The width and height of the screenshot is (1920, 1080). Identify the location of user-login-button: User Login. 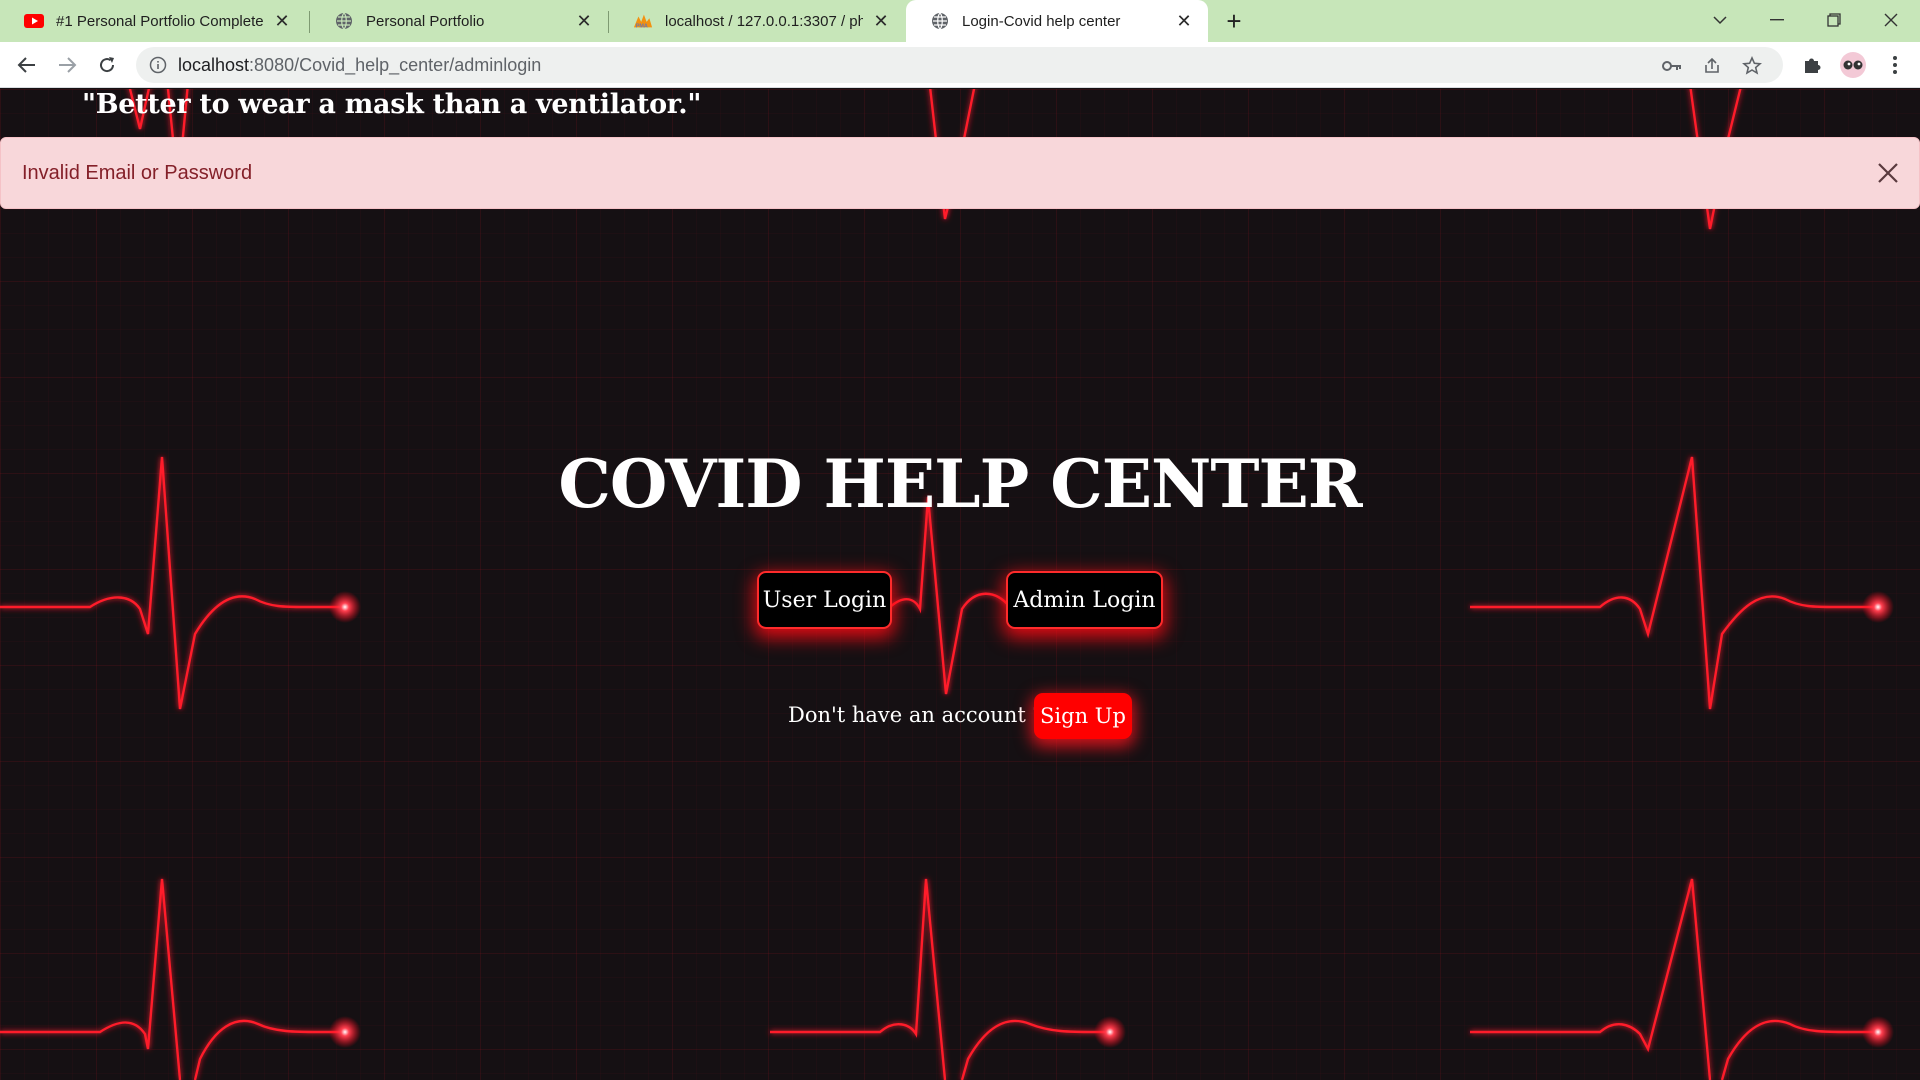
(824, 600).